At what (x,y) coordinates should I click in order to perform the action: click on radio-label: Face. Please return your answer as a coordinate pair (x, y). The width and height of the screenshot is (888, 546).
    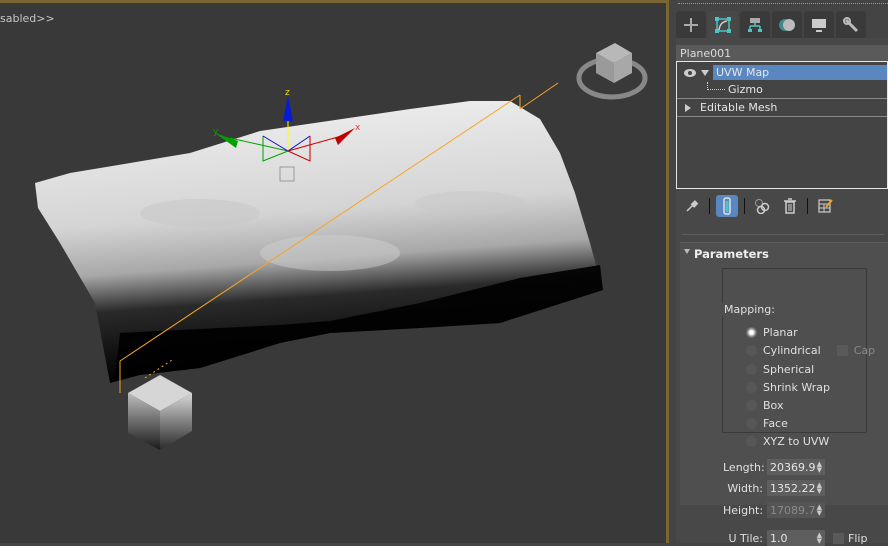
    Looking at the image, I should click on (775, 423).